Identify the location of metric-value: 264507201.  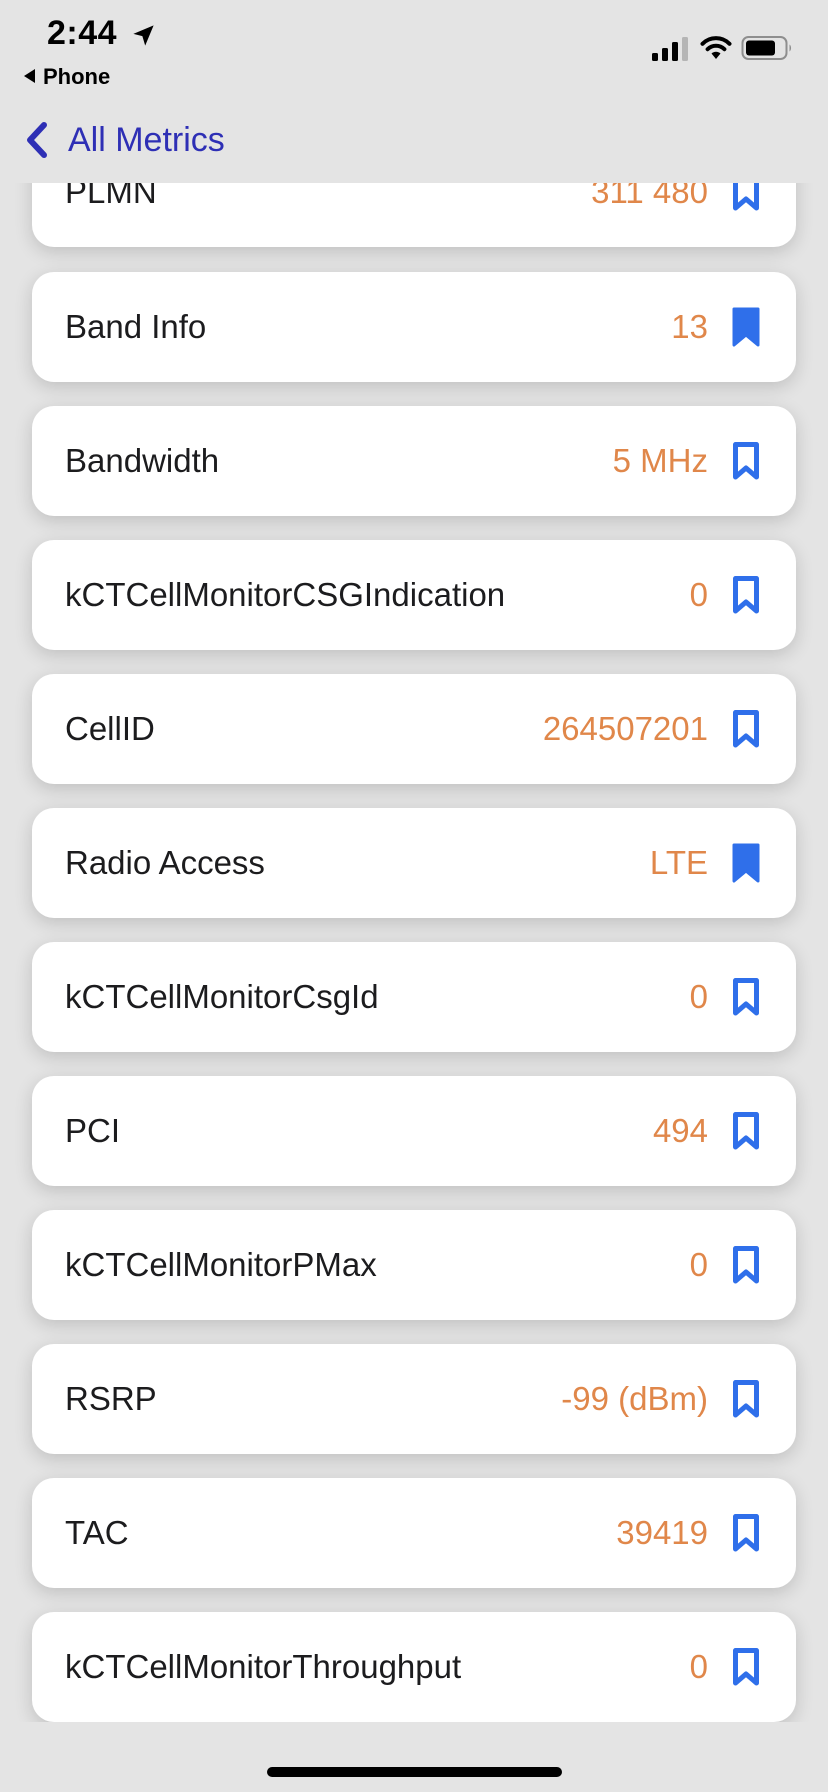
(625, 728).